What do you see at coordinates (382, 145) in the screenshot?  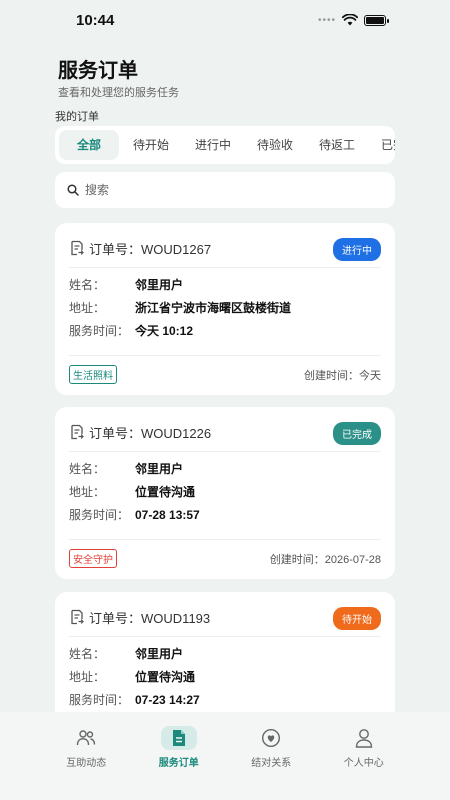 I see `tab-completed: 已完成` at bounding box center [382, 145].